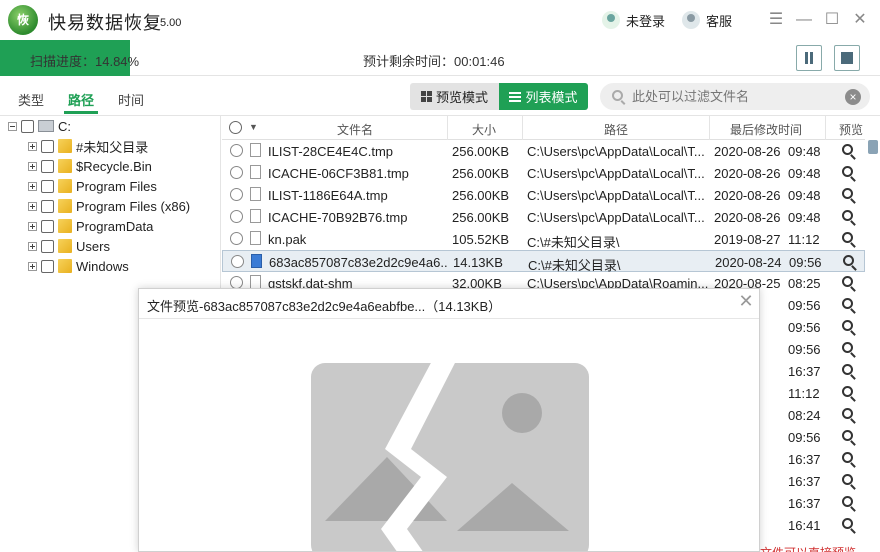 The image size is (880, 552). Describe the element at coordinates (81, 99) in the screenshot. I see `tab-path: 路径` at that location.